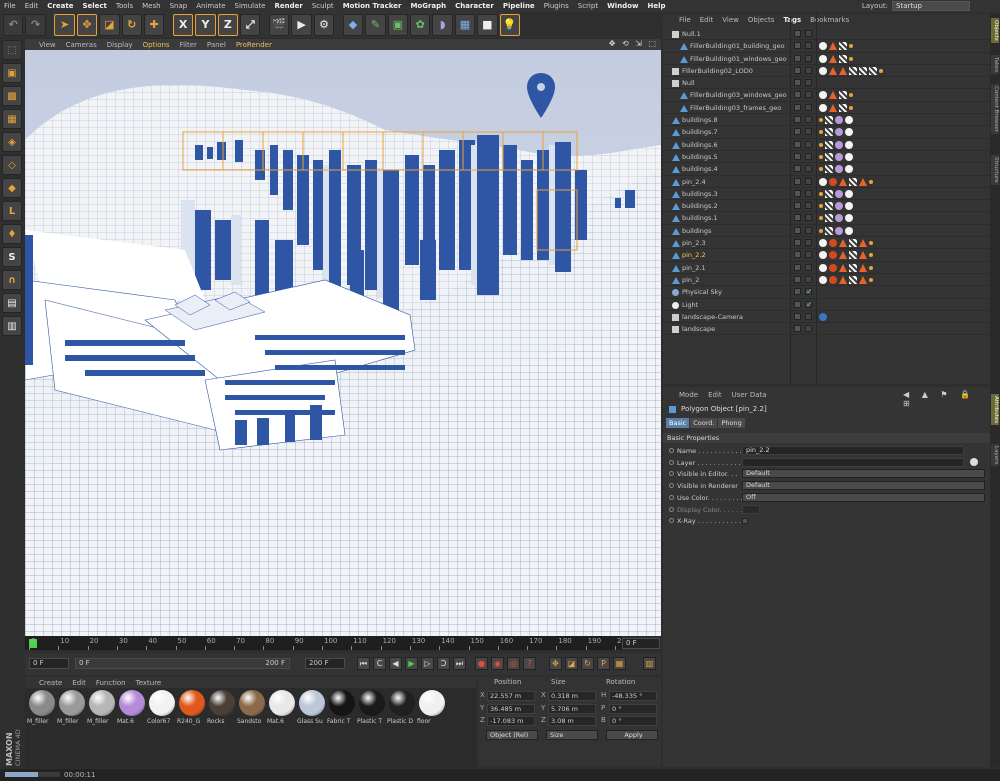  Describe the element at coordinates (12, 188) in the screenshot. I see `polygons-mode-icon: ◆` at that location.